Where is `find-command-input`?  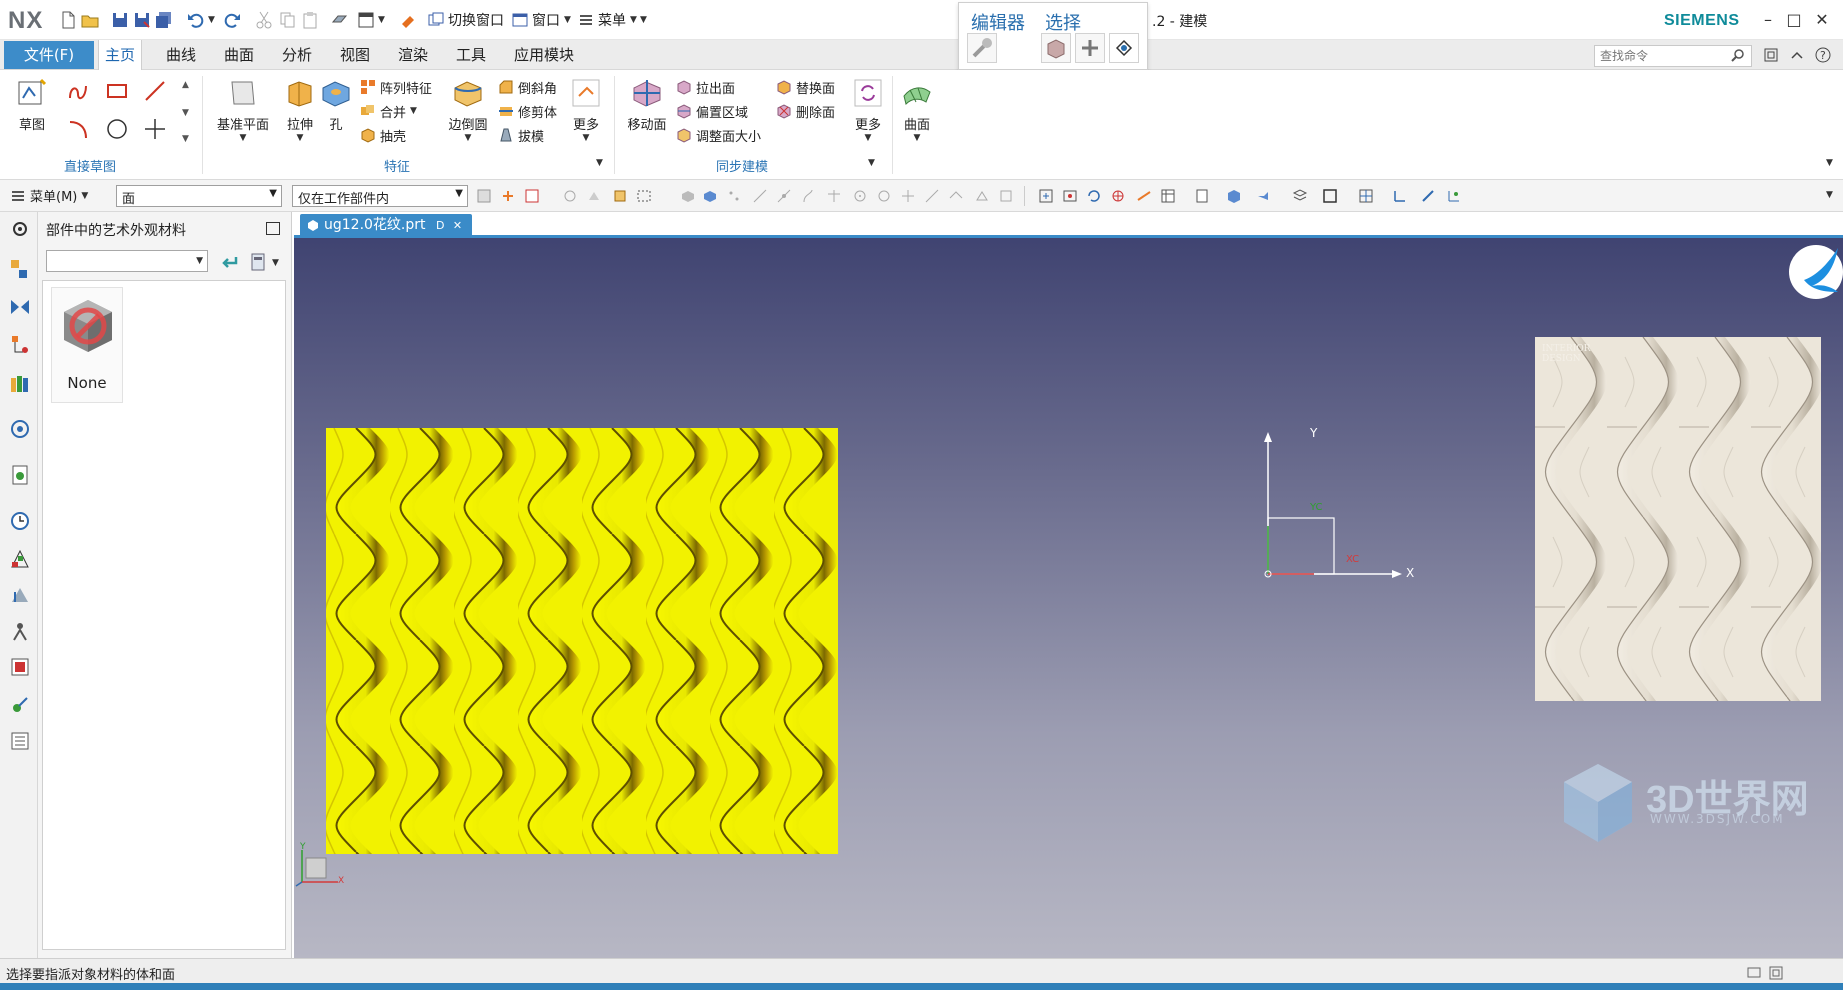 find-command-input is located at coordinates (1673, 56).